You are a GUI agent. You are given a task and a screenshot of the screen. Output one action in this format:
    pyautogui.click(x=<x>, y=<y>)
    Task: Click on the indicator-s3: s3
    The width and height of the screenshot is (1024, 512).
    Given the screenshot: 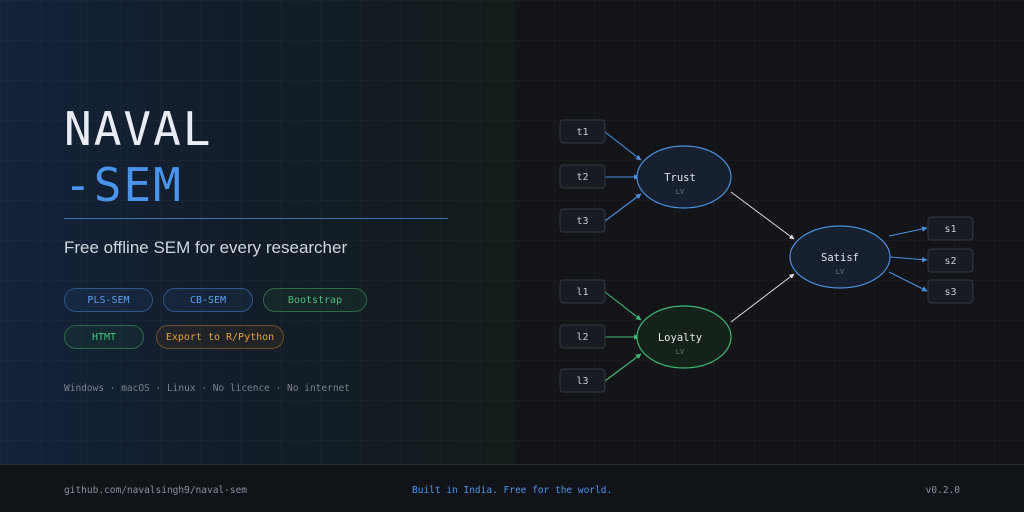 What is the action you would take?
    pyautogui.click(x=950, y=291)
    